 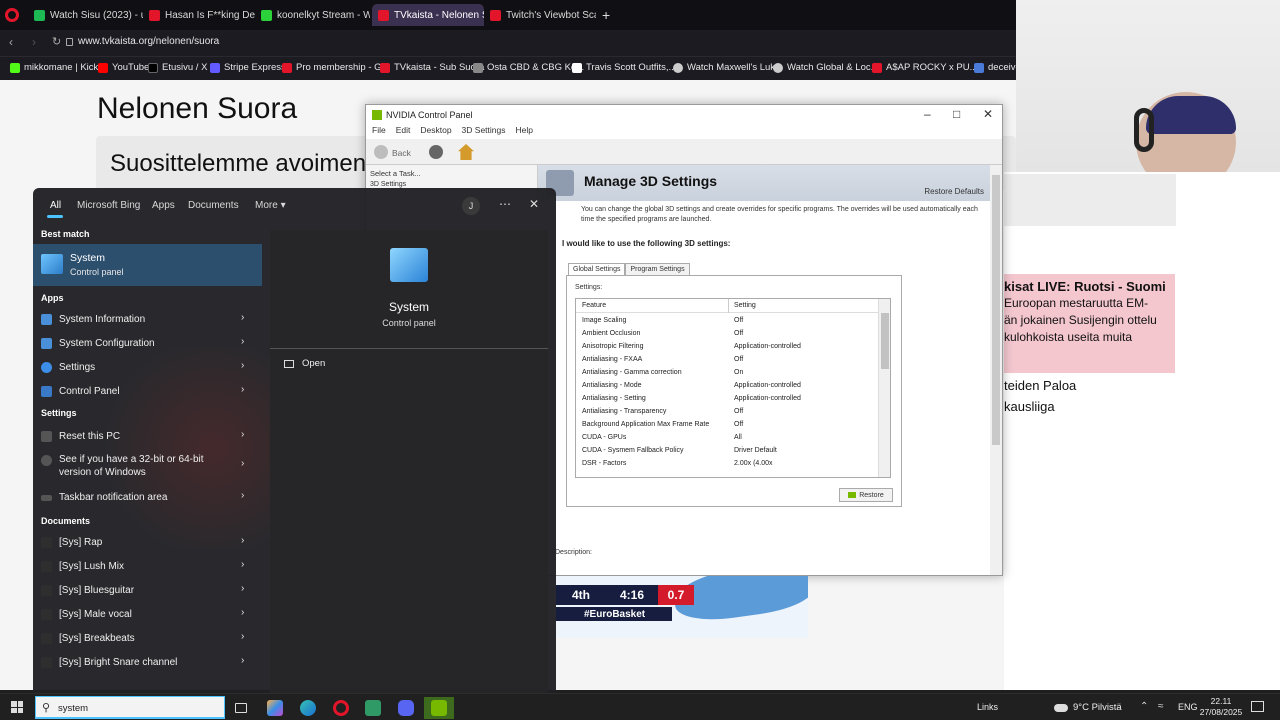 What do you see at coordinates (147, 639) in the screenshot?
I see `document-item: [Sys] Breakbeats ›` at bounding box center [147, 639].